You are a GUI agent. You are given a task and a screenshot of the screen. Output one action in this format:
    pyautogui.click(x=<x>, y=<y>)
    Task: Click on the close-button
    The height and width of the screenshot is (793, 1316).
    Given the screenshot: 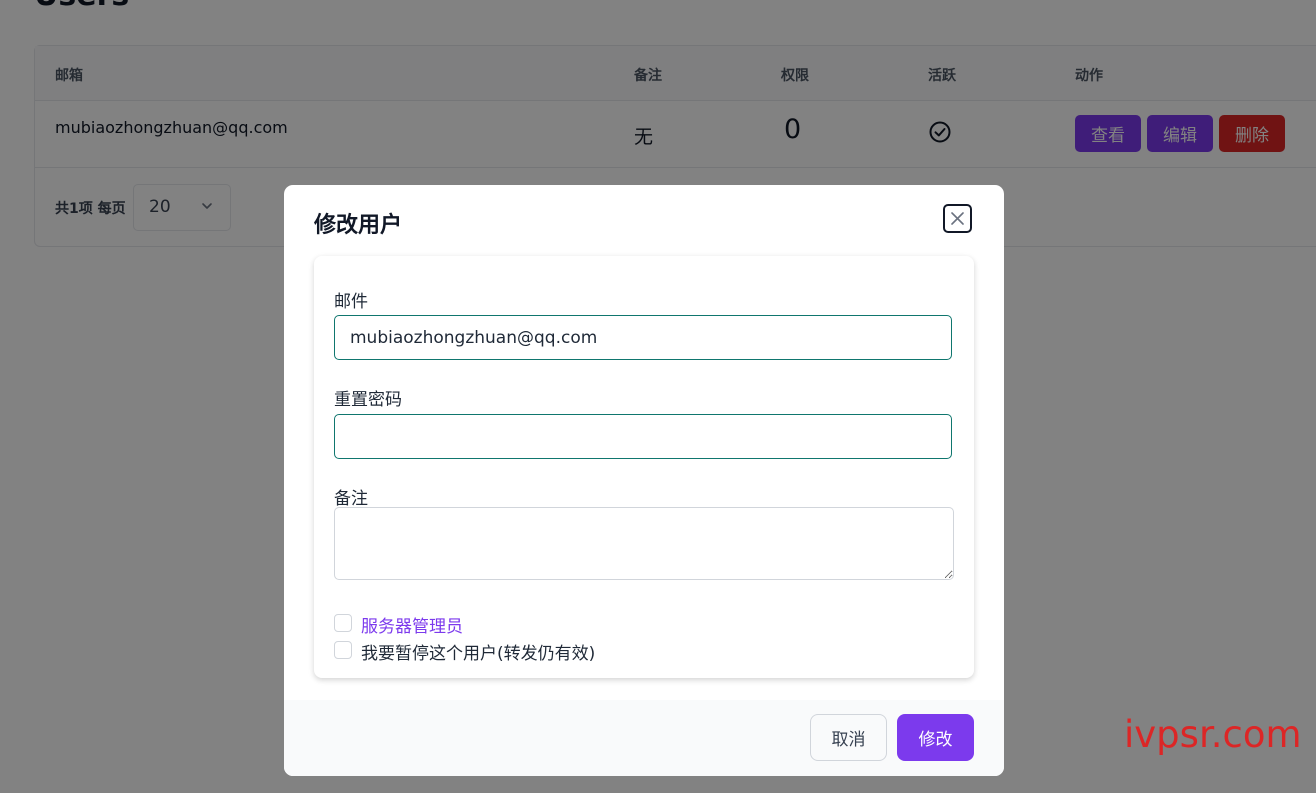 What is the action you would take?
    pyautogui.click(x=957, y=218)
    